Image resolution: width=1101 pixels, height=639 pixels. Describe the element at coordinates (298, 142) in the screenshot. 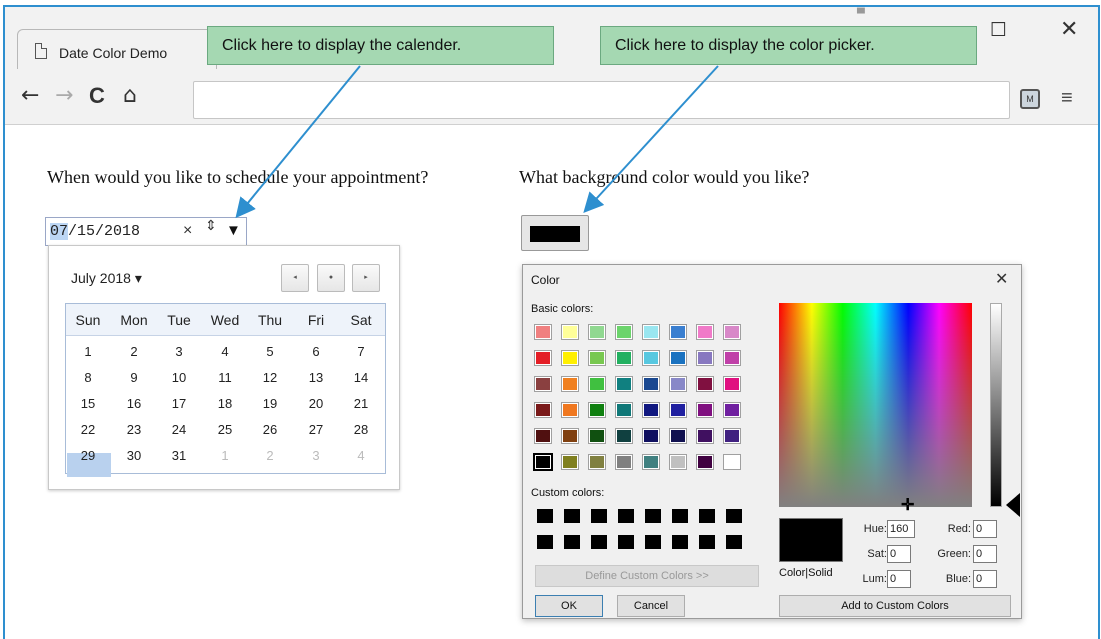

I see `calendar-callout-arrow` at that location.